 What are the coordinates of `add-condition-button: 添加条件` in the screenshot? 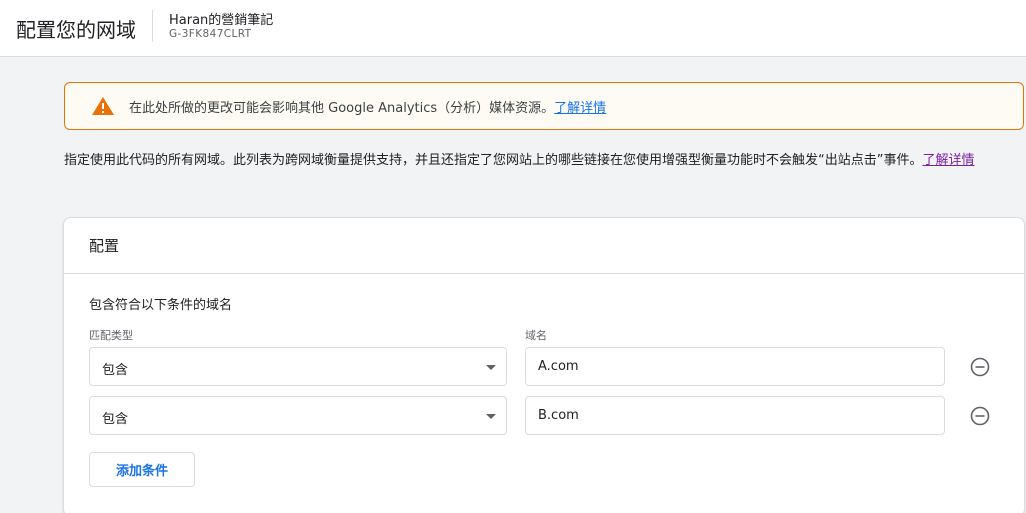 It's located at (142, 469).